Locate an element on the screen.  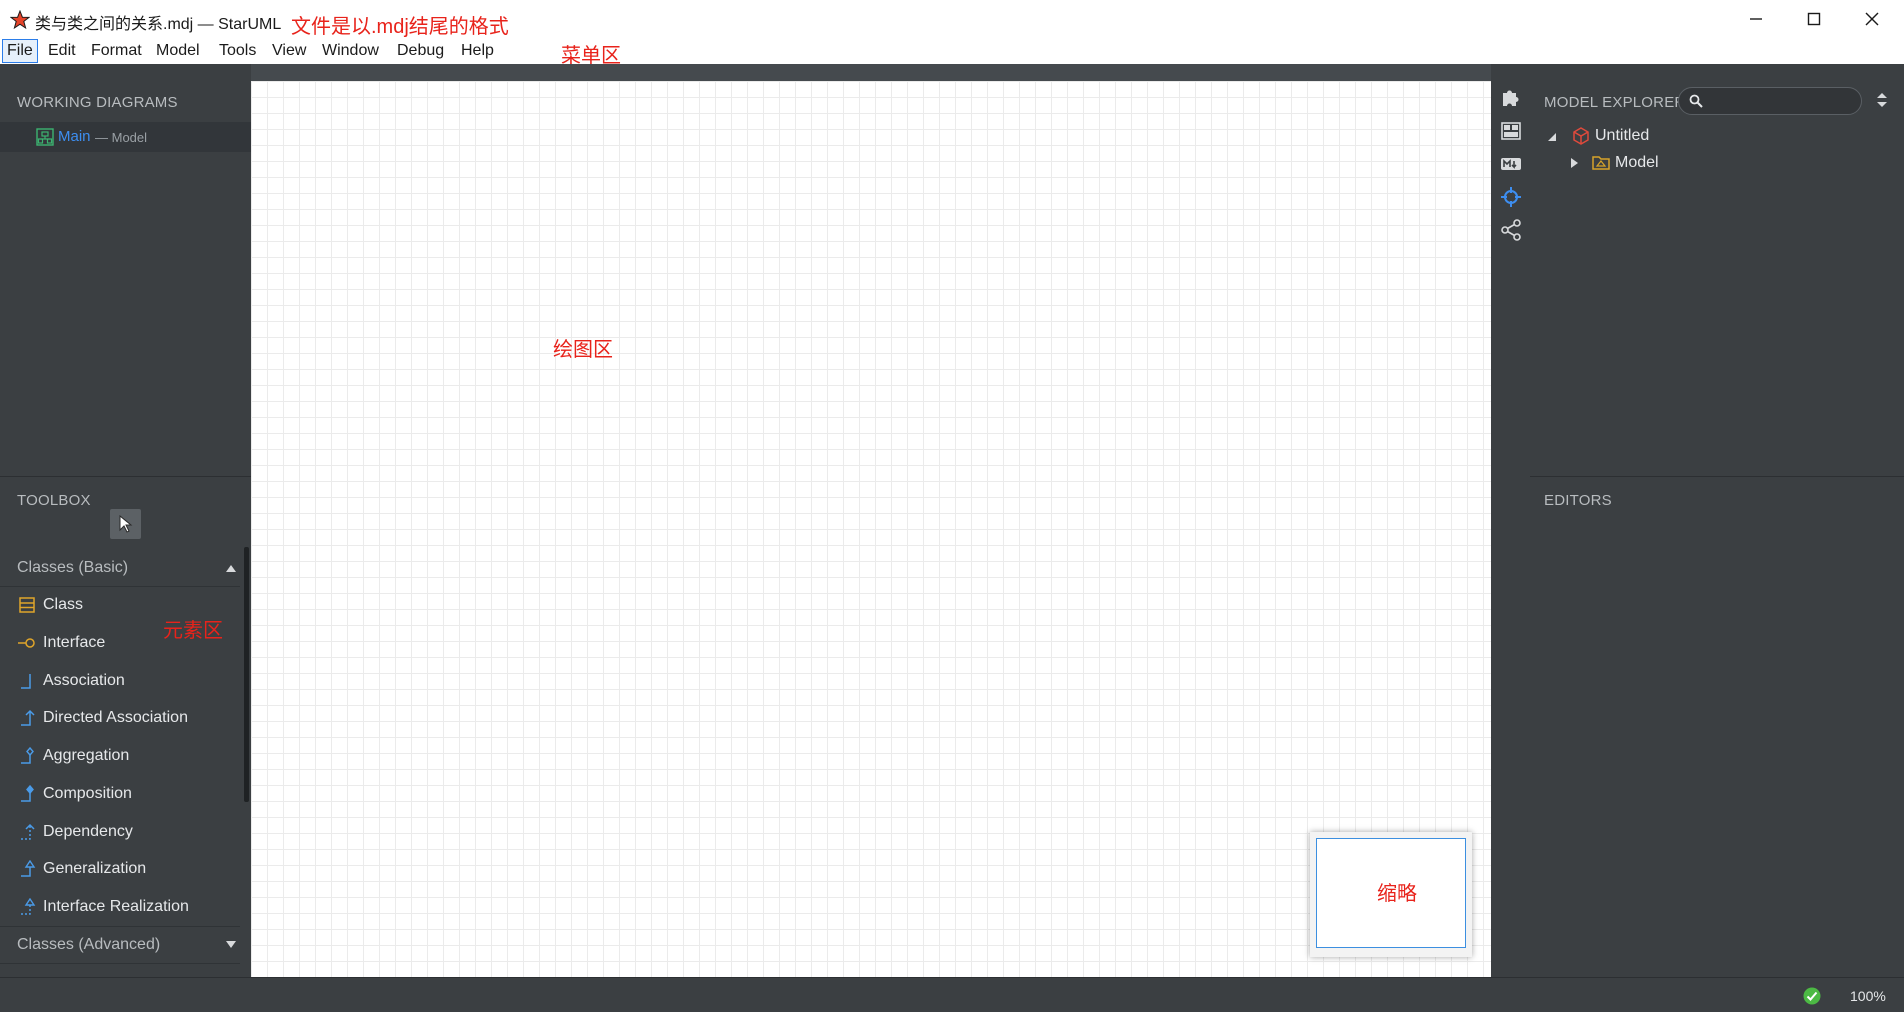
menu-file: File is located at coordinates (20, 51).